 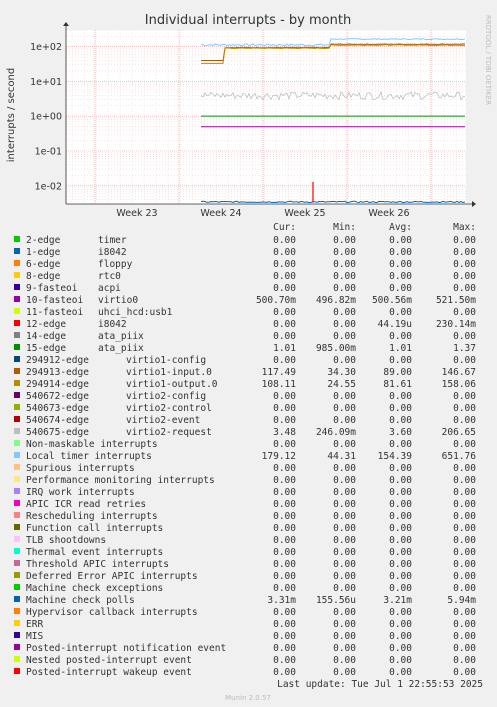 I want to click on munin-version-footer: Munin 2.0.57, so click(x=248, y=698).